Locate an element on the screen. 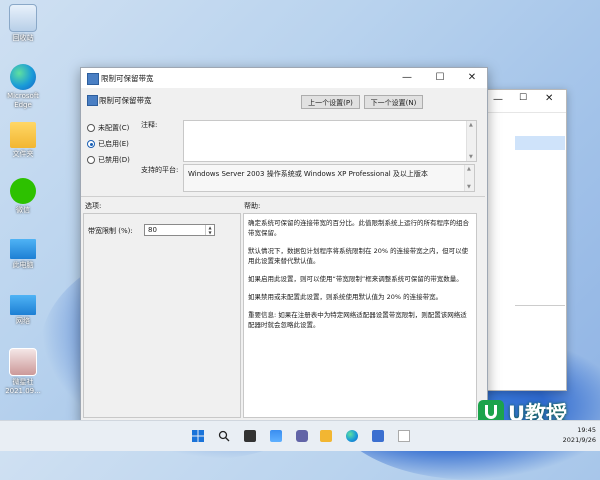  desktop-icon-label: 回收站 is located at coordinates (23, 38).